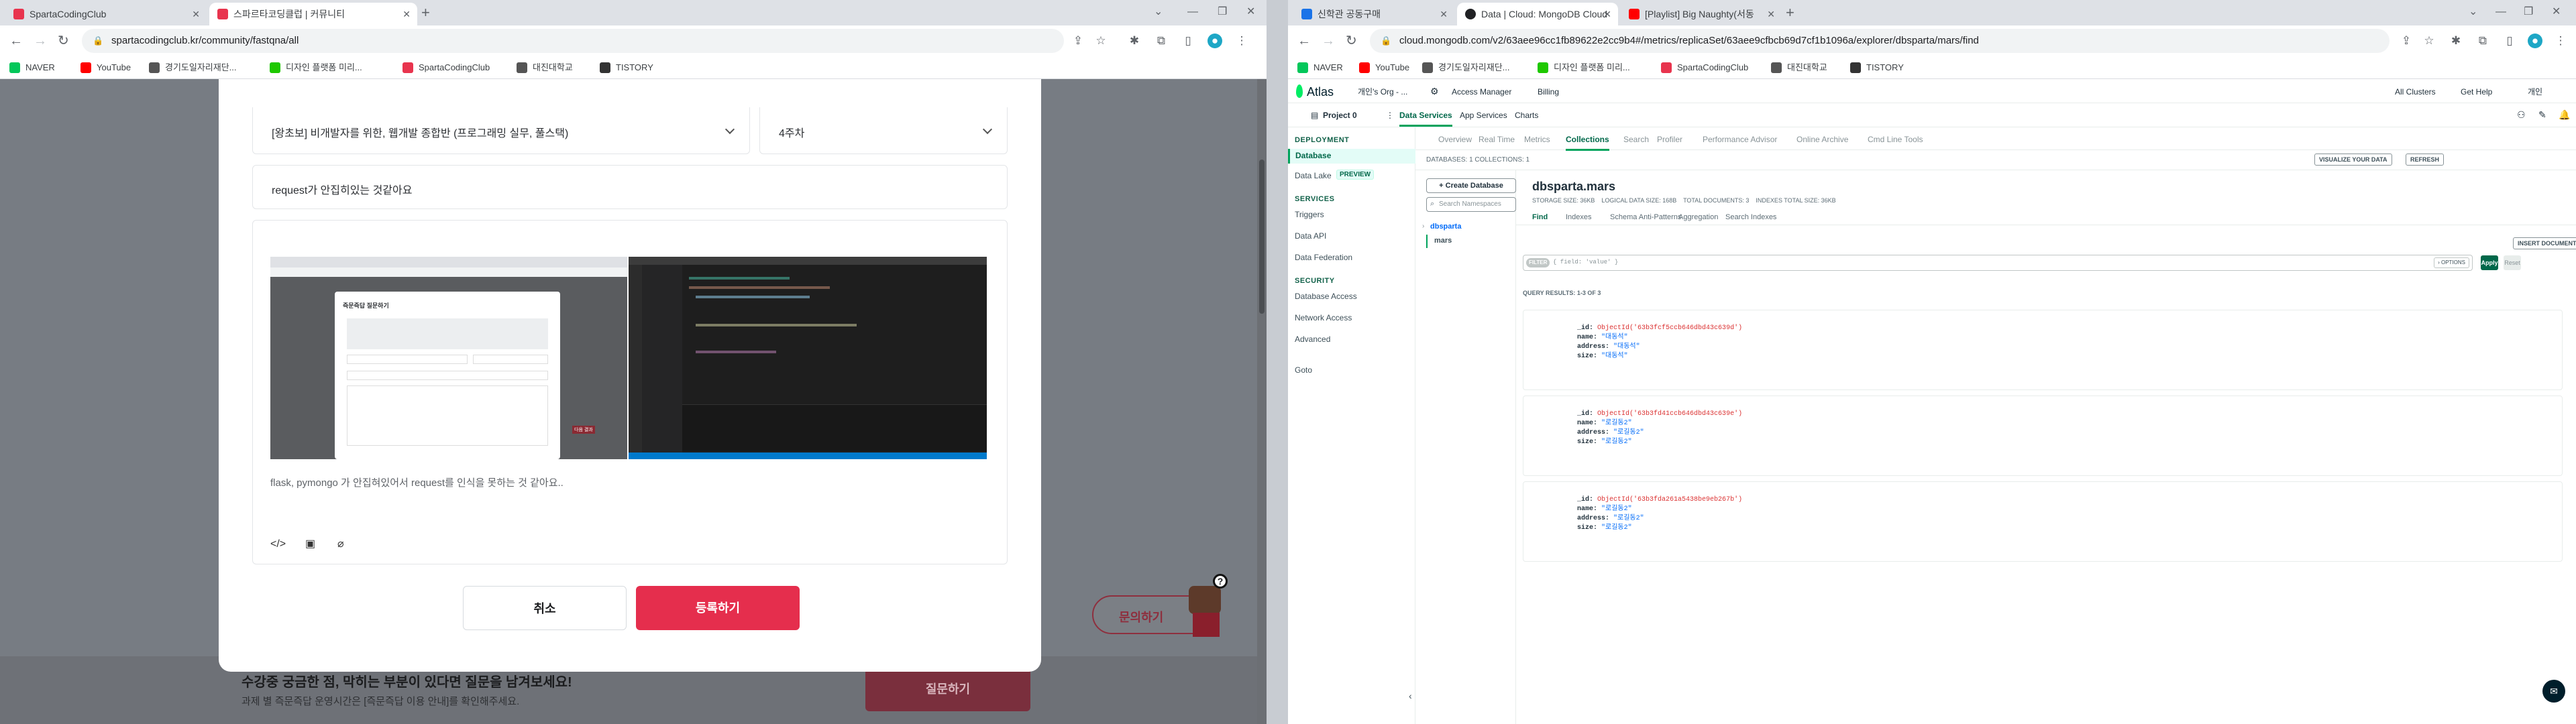 This screenshot has height=724, width=2576. What do you see at coordinates (1636, 139) in the screenshot?
I see `tab-search: Search` at bounding box center [1636, 139].